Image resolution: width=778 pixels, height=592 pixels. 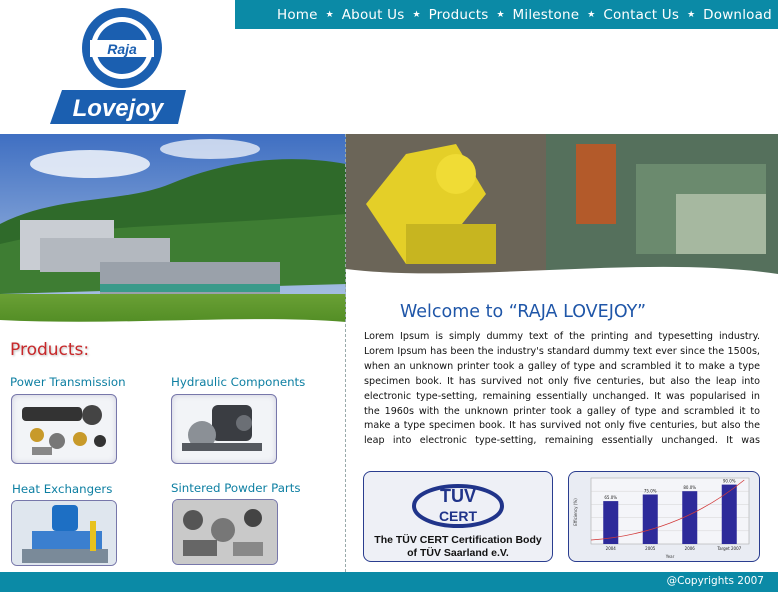 What do you see at coordinates (238, 382) in the screenshot?
I see `product-link-hydraulic-components: Hydraulic Components` at bounding box center [238, 382].